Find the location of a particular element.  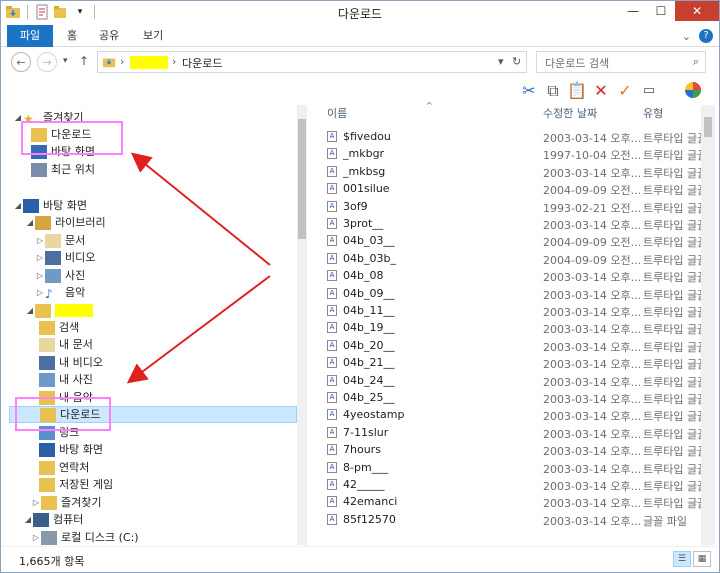

redacted-user-crumb is located at coordinates (149, 62).